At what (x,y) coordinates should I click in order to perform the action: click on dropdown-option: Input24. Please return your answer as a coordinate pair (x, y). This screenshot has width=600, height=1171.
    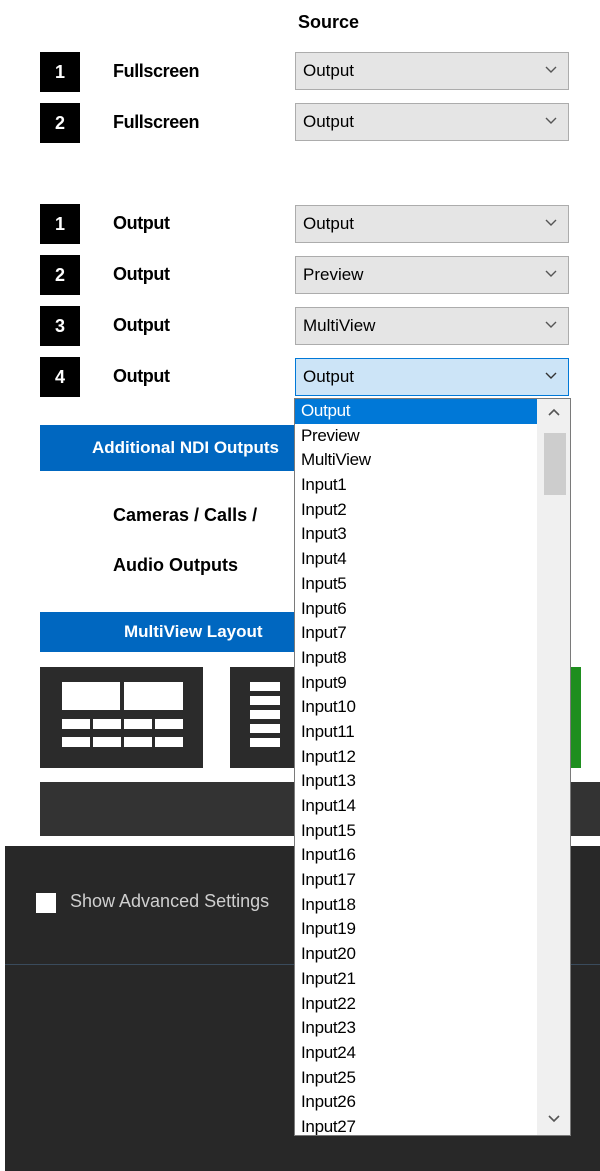
    Looking at the image, I should click on (416, 1053).